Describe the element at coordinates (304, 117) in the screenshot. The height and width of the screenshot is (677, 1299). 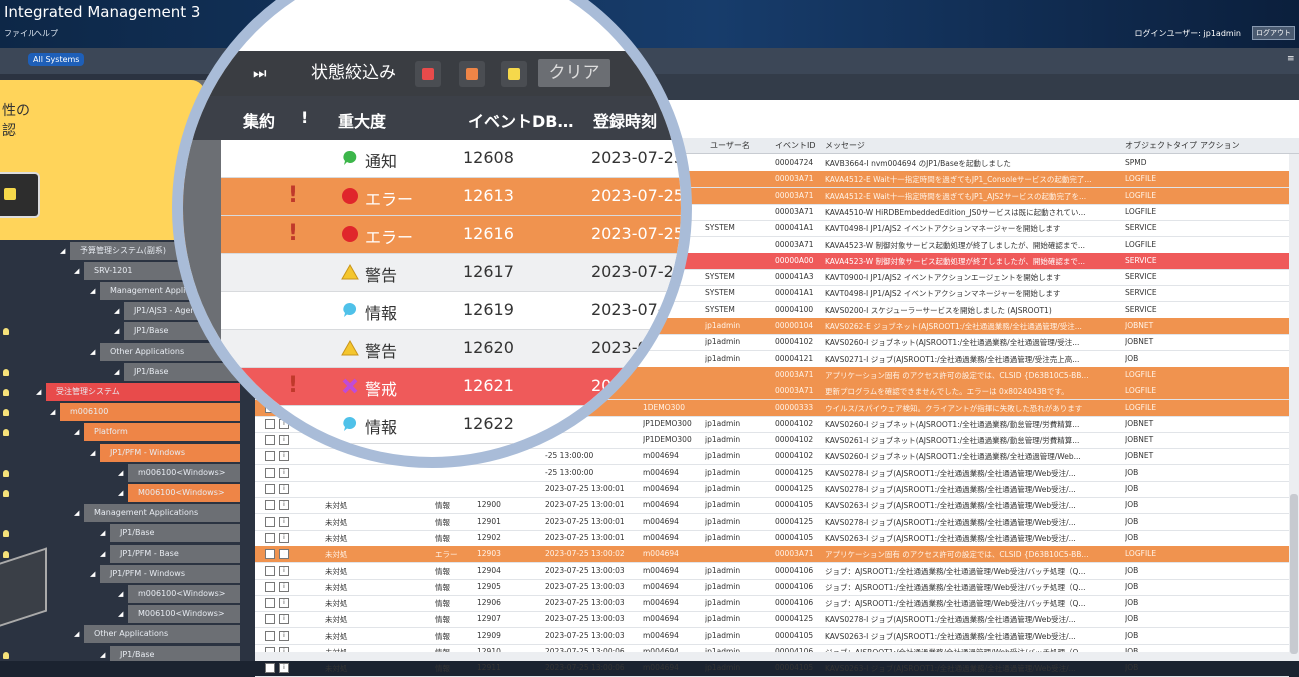
I see `column-header-flag: !` at that location.